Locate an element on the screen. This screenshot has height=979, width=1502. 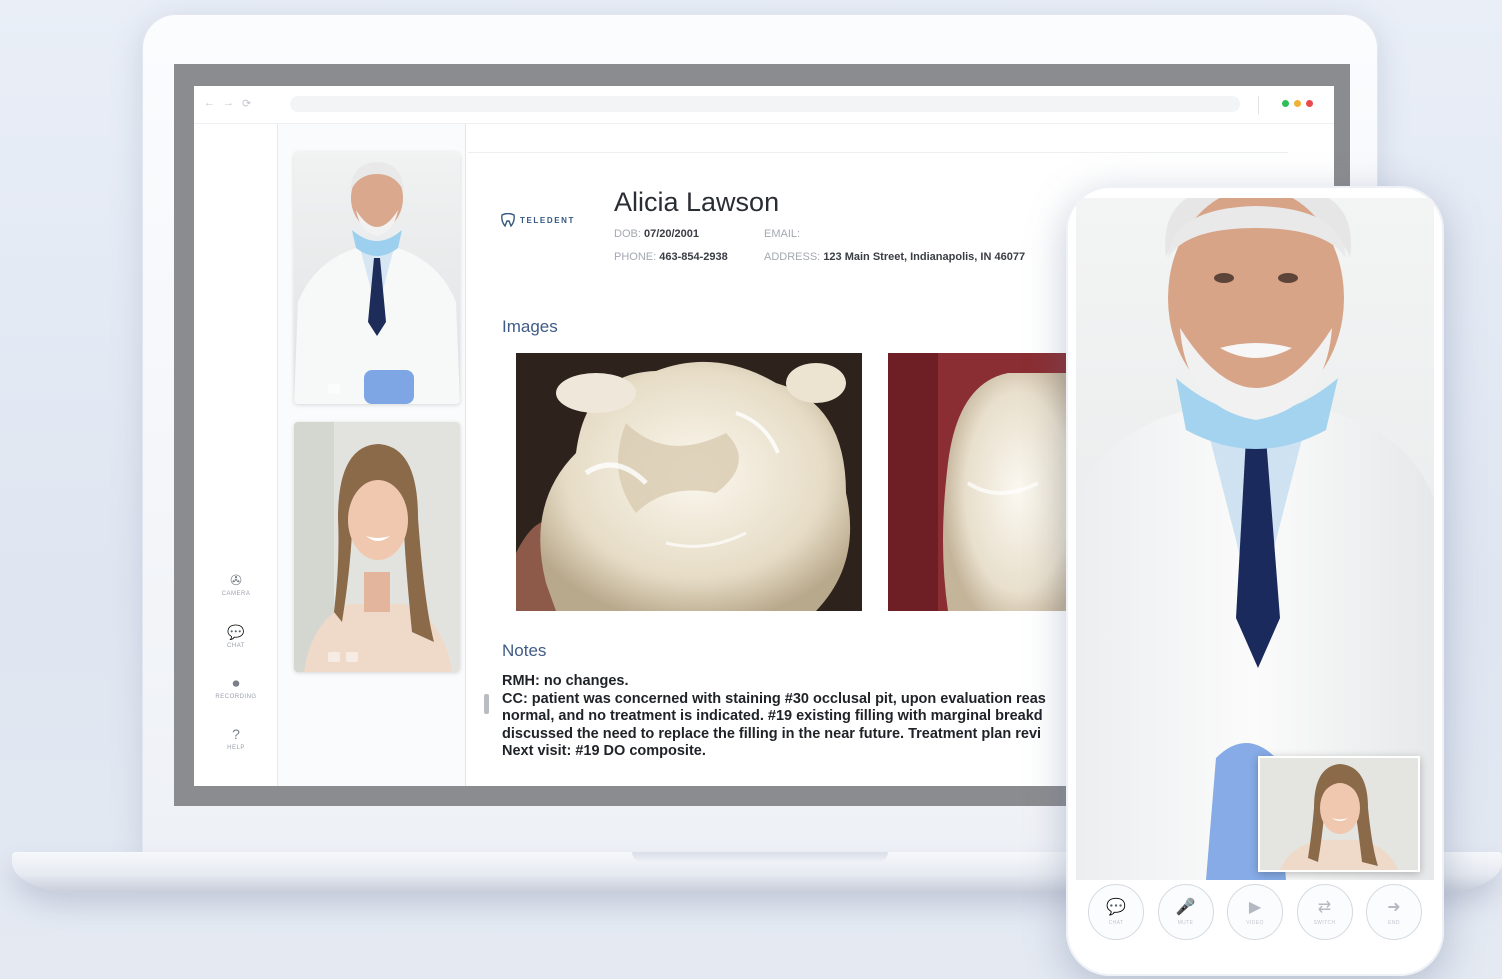
email-label: EMAIL: is located at coordinates (782, 234).